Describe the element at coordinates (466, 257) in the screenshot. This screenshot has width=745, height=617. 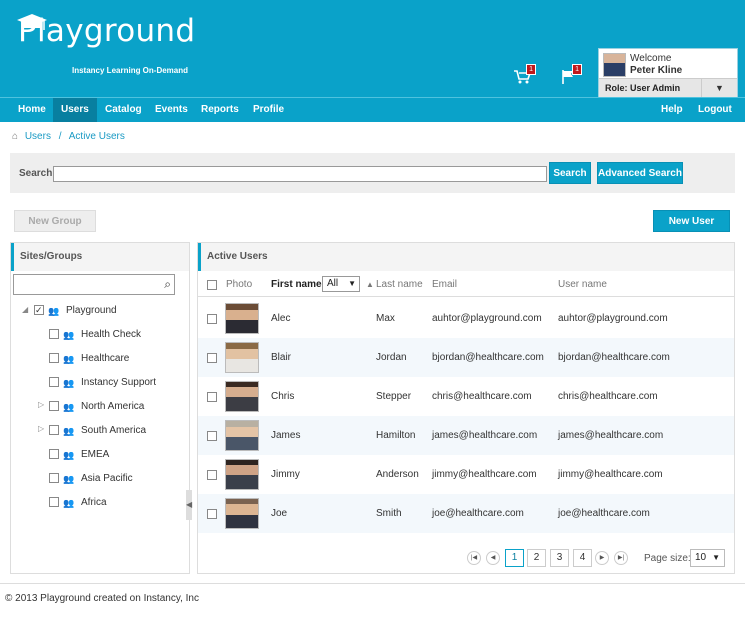
I see `active-users-title: Active Users` at that location.